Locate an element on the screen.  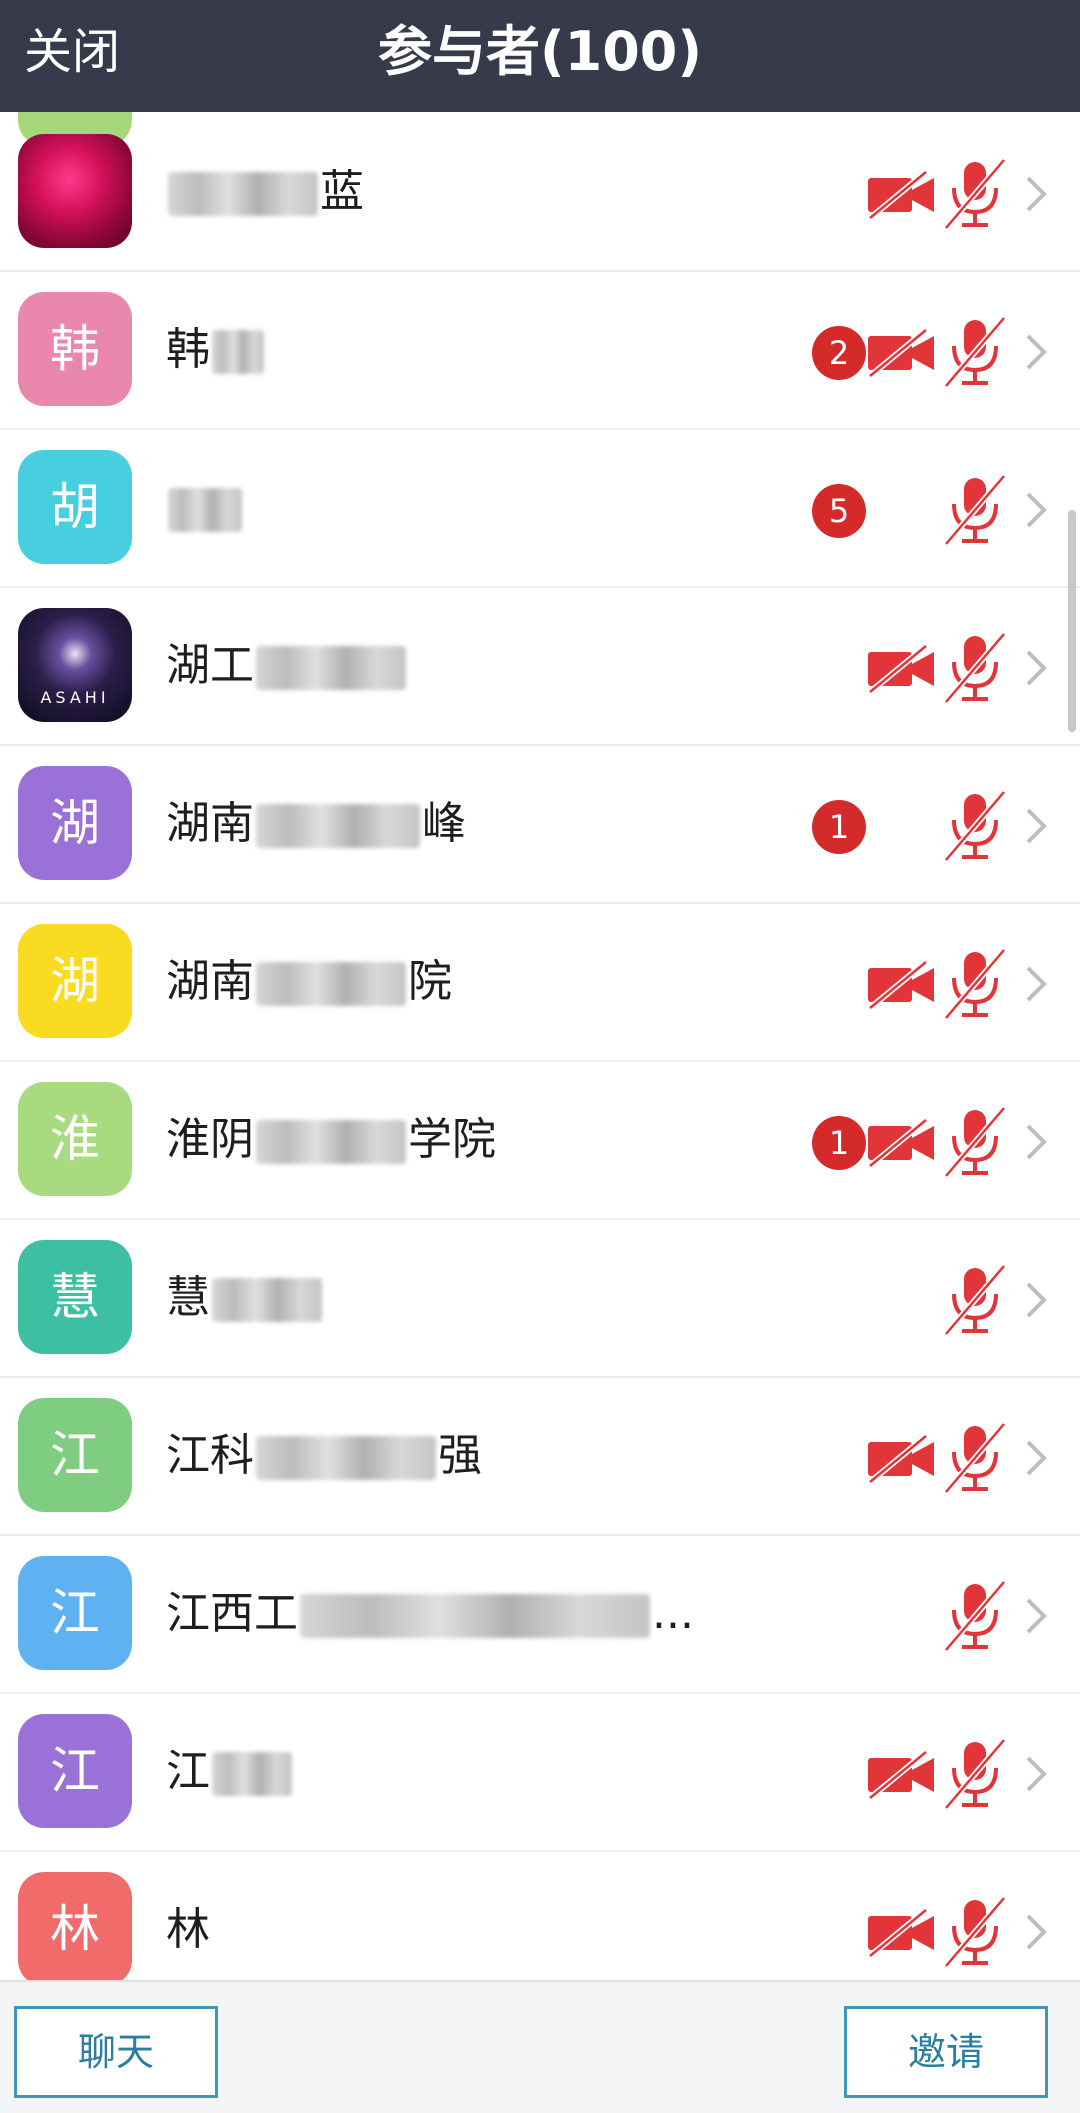
participant-name: 湖南 院 is located at coordinates (309, 982).